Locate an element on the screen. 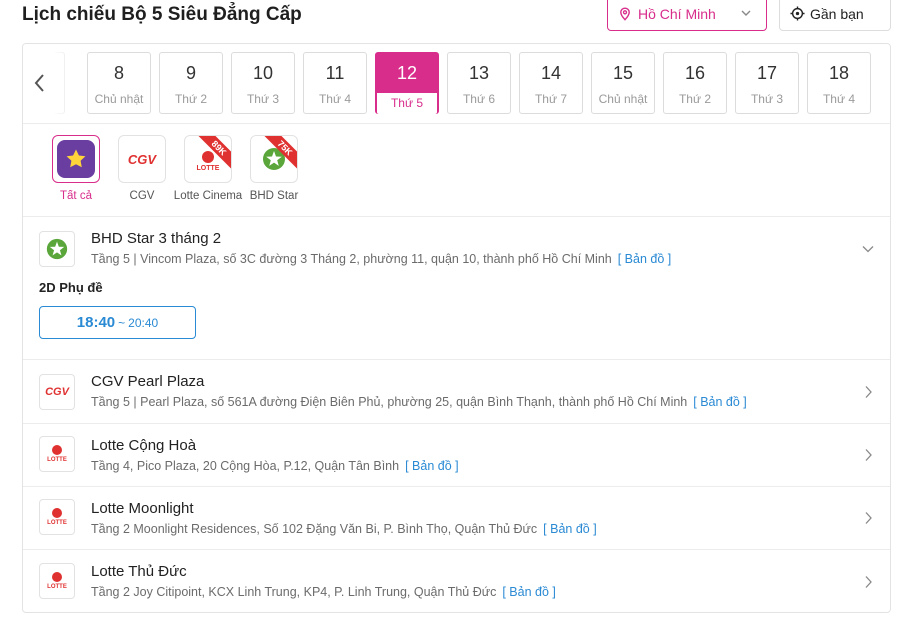  cinema-name: Lotte Thủ Đức is located at coordinates (139, 571).